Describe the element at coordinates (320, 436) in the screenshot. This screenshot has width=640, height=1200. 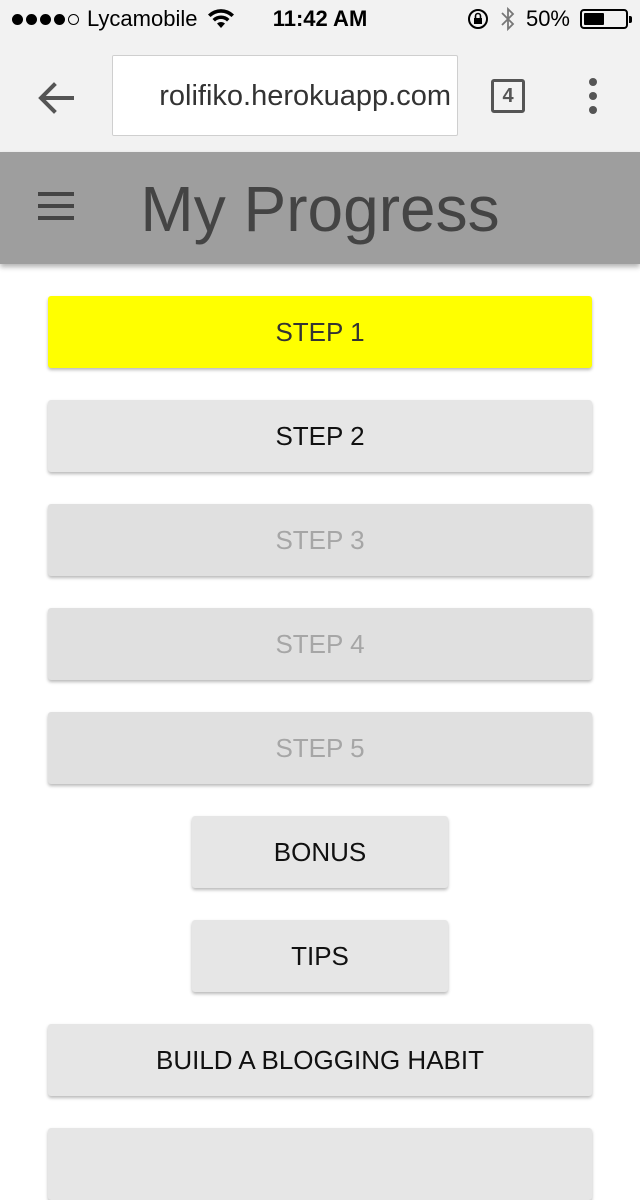
I see `step-2-button: STEP 2` at that location.